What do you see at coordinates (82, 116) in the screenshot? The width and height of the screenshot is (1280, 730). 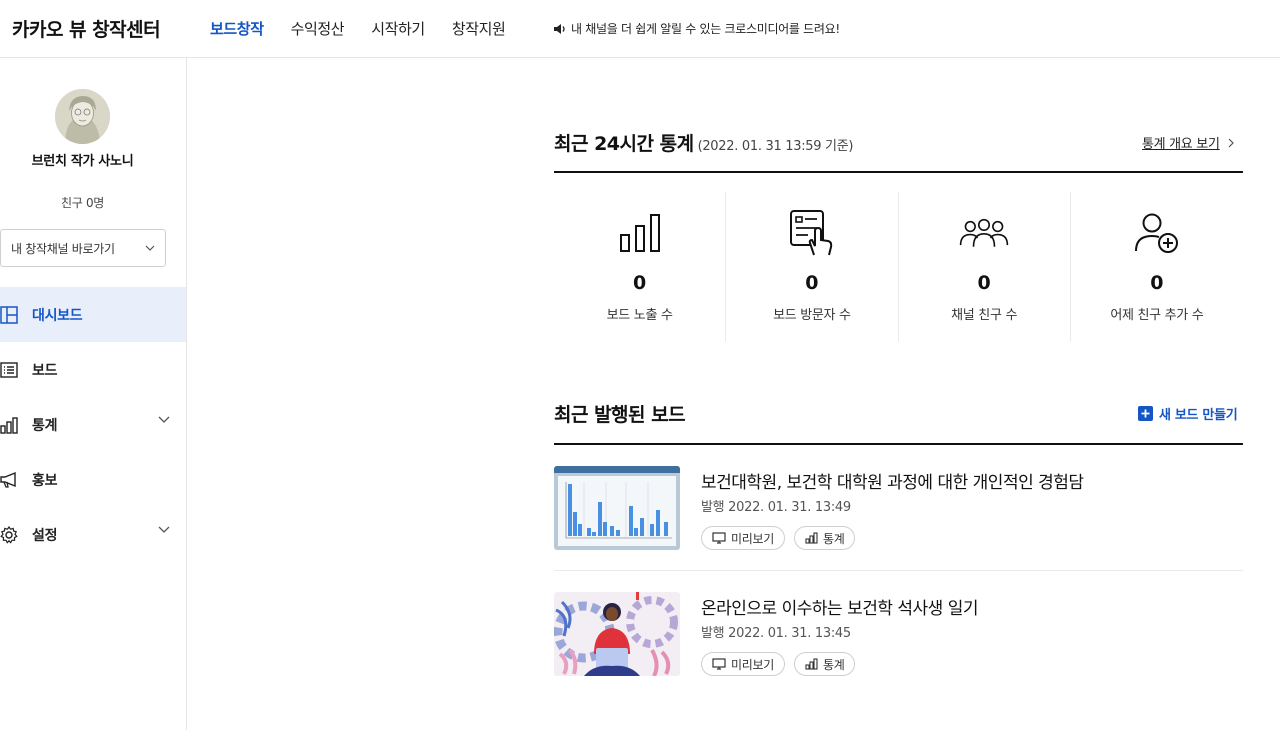 I see `avatar` at bounding box center [82, 116].